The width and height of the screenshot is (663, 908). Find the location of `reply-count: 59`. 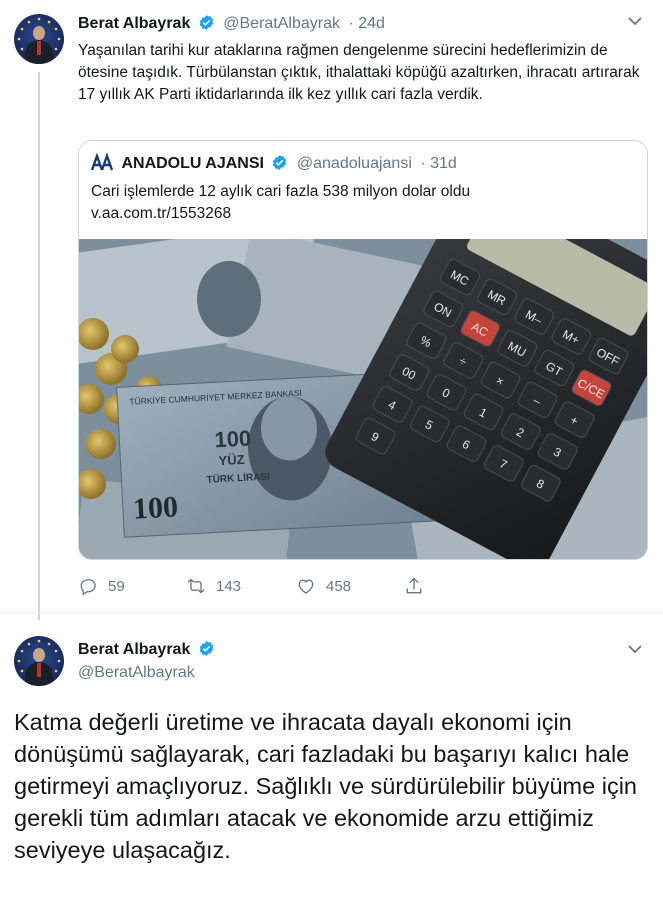

reply-count: 59 is located at coordinates (116, 586).